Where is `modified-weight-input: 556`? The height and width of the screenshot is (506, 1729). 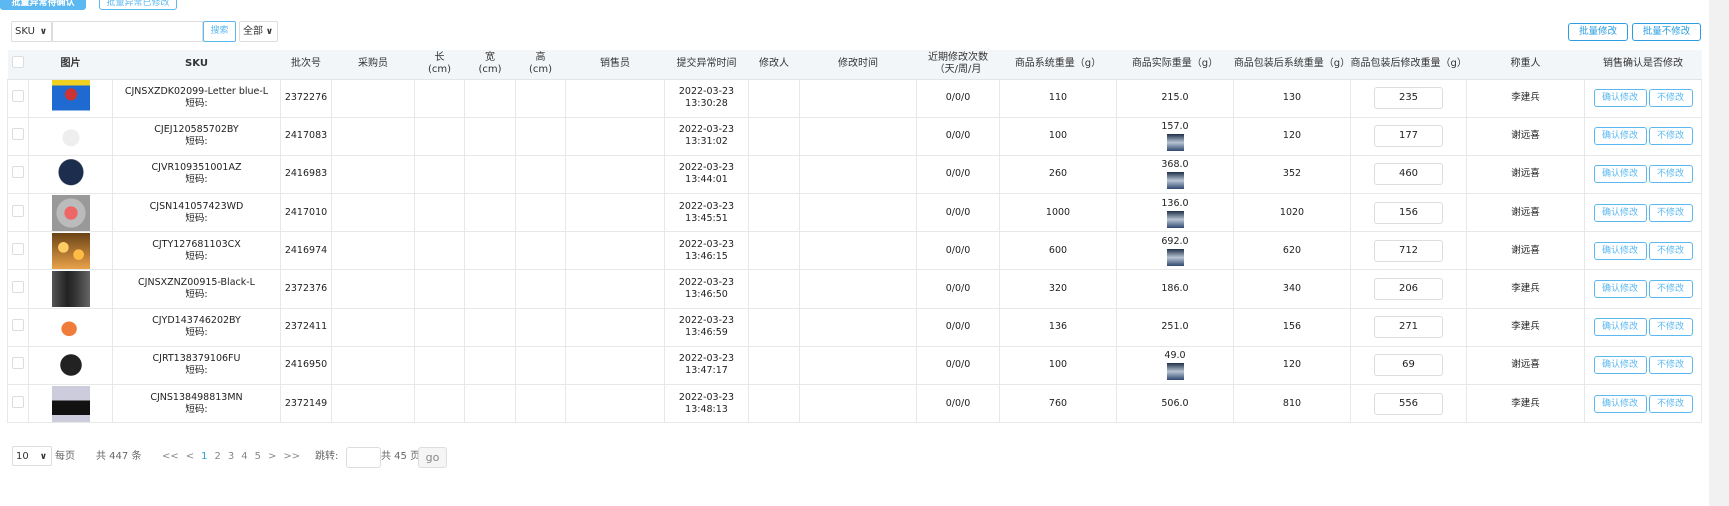
modified-weight-input: 556 is located at coordinates (1408, 403).